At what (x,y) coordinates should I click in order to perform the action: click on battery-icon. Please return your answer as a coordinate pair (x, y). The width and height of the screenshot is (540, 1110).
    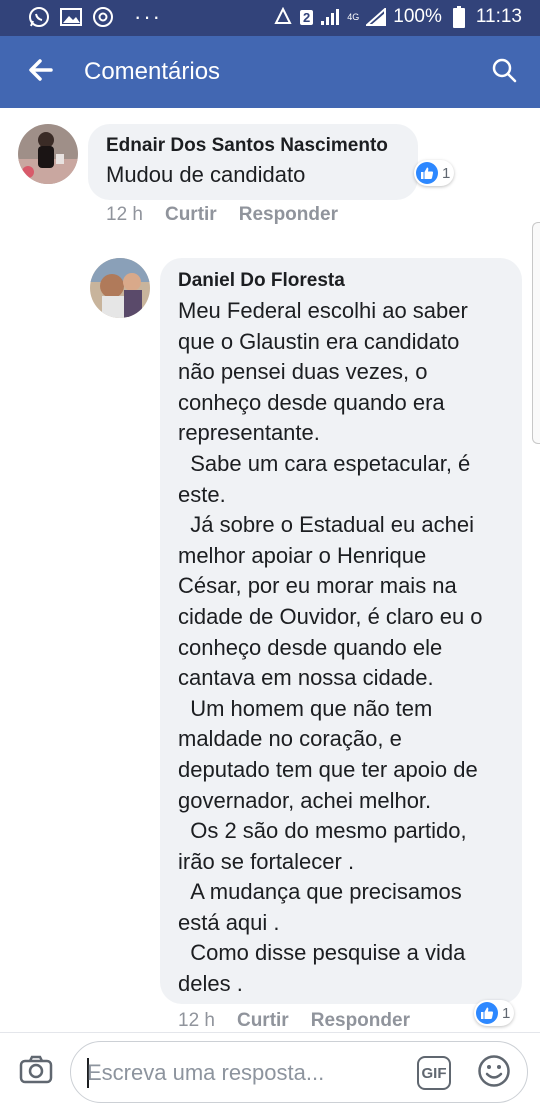
    Looking at the image, I should click on (459, 17).